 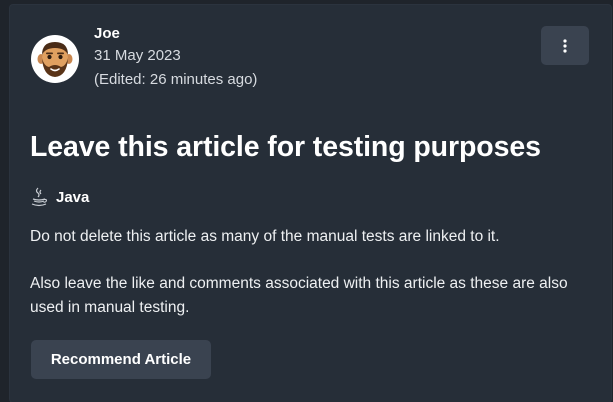 What do you see at coordinates (137, 55) in the screenshot?
I see `post-date: 31 May 2023` at bounding box center [137, 55].